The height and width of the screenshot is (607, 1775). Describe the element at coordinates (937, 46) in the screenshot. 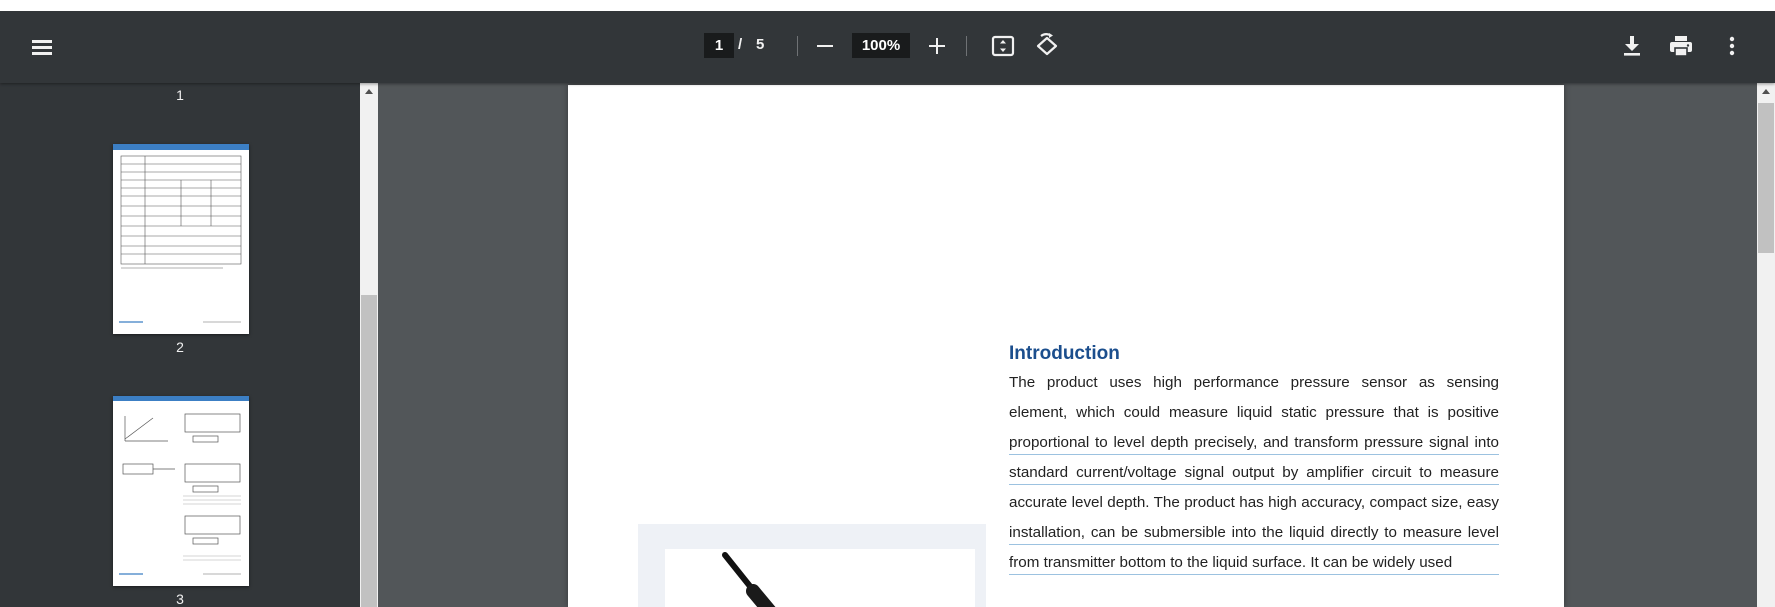

I see `zoom-in-icon` at that location.